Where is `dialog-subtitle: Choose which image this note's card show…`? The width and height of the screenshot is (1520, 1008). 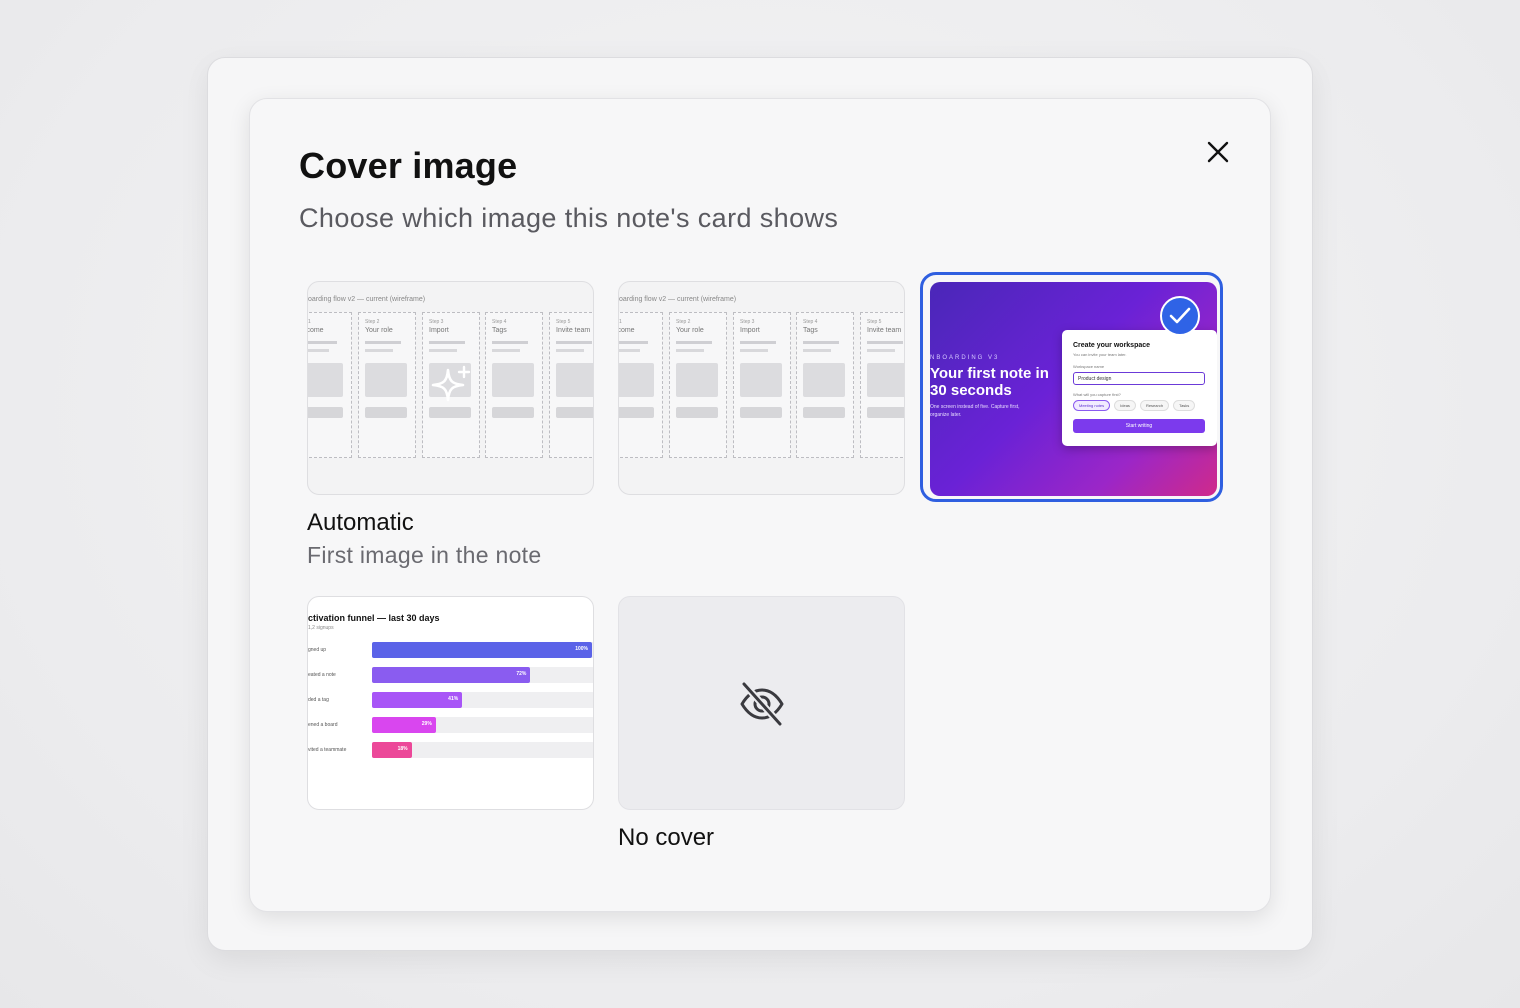
dialog-subtitle: Choose which image this note's card show… is located at coordinates (569, 218).